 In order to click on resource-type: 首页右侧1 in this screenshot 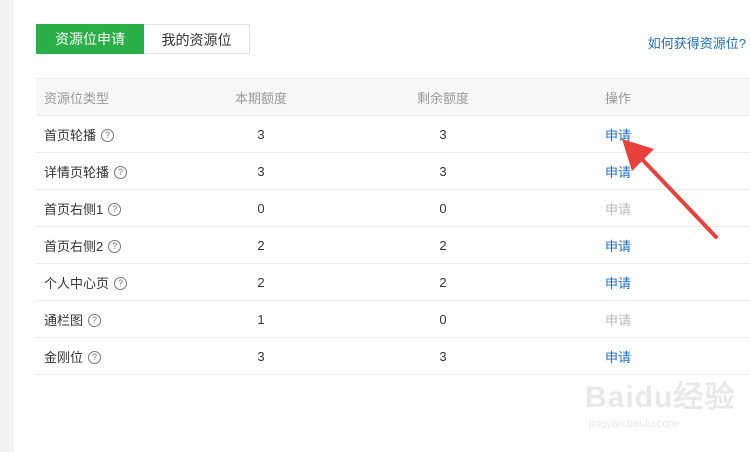, I will do `click(74, 209)`.